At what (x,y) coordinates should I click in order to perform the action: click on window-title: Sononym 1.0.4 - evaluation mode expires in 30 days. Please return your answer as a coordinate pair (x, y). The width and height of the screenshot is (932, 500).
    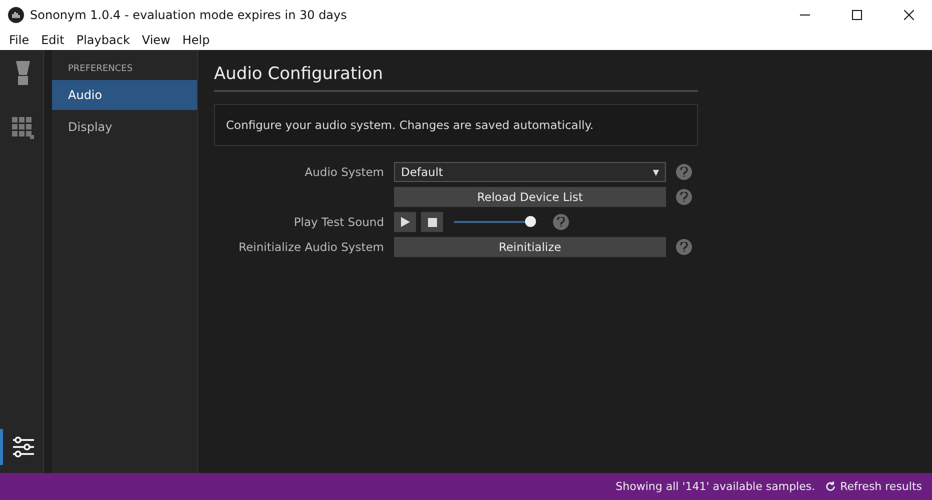
    Looking at the image, I should click on (189, 15).